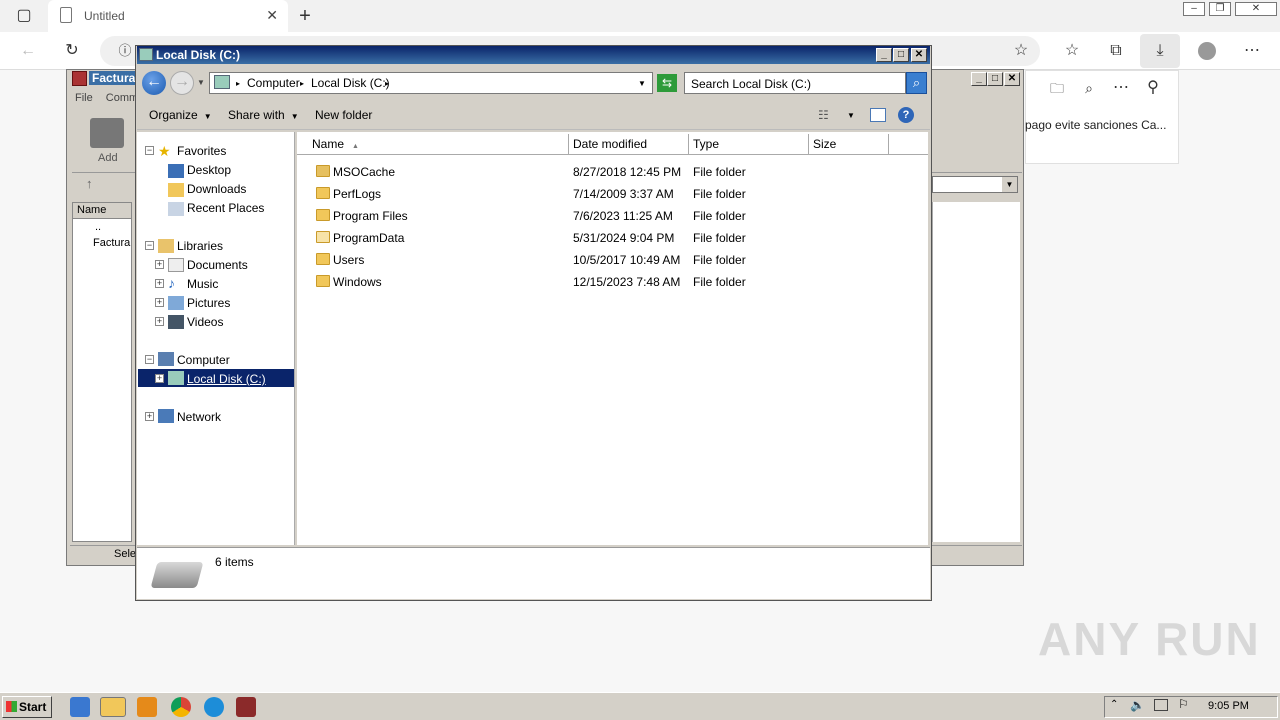  What do you see at coordinates (1137, 705) in the screenshot?
I see `volume-icon: 🔈` at bounding box center [1137, 705].